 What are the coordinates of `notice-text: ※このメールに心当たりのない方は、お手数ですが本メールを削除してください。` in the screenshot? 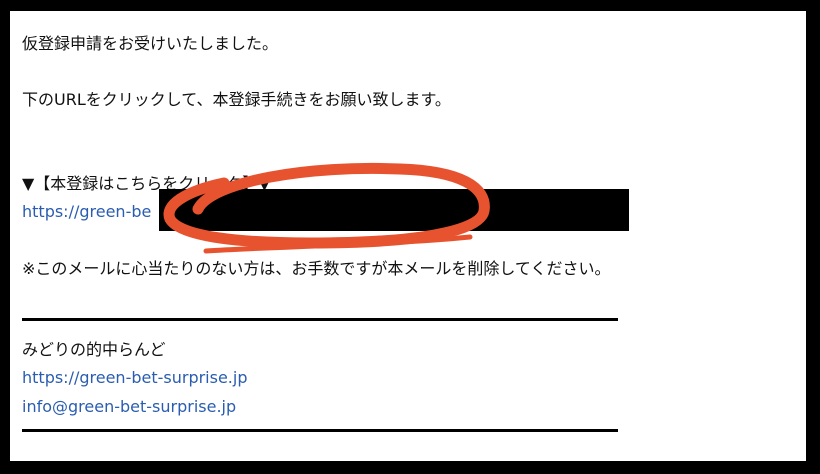 It's located at (316, 268).